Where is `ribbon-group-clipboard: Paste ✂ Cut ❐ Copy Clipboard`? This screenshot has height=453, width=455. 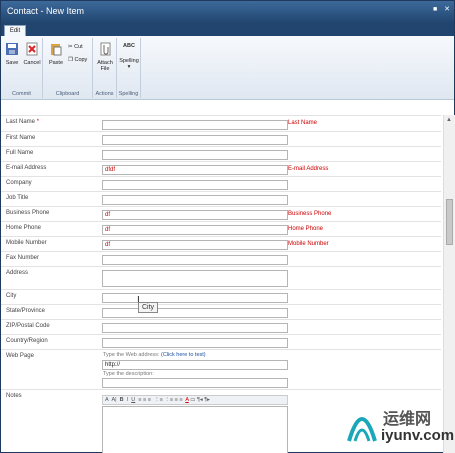 ribbon-group-clipboard: Paste ✂ Cut ❐ Copy Clipboard is located at coordinates (68, 68).